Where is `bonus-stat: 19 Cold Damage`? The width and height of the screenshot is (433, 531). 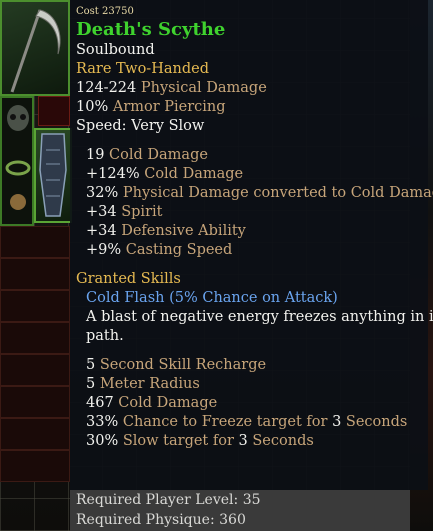
bonus-stat: 19 Cold Damage is located at coordinates (254, 155).